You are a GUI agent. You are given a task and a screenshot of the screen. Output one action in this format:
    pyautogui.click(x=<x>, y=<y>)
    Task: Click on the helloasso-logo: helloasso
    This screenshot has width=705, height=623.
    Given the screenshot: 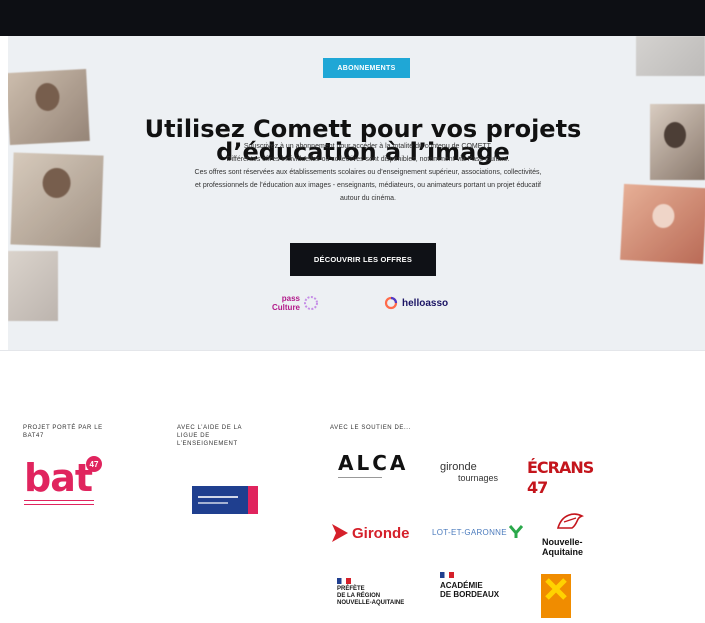 What is the action you would take?
    pyautogui.click(x=424, y=303)
    